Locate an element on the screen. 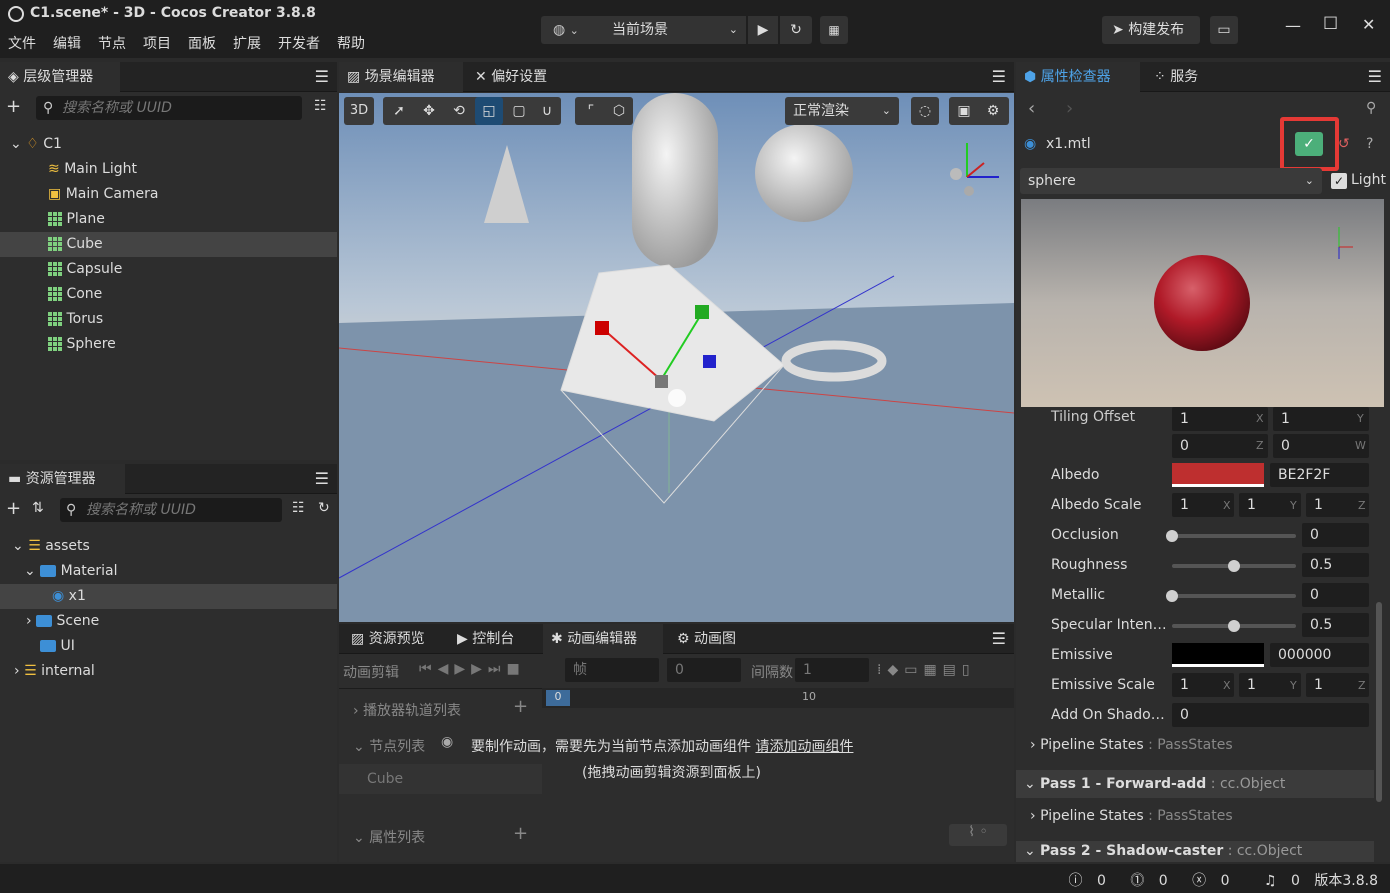 The image size is (1390, 893). tab-asset-preview: ▨ 资源预览 is located at coordinates (395, 639).